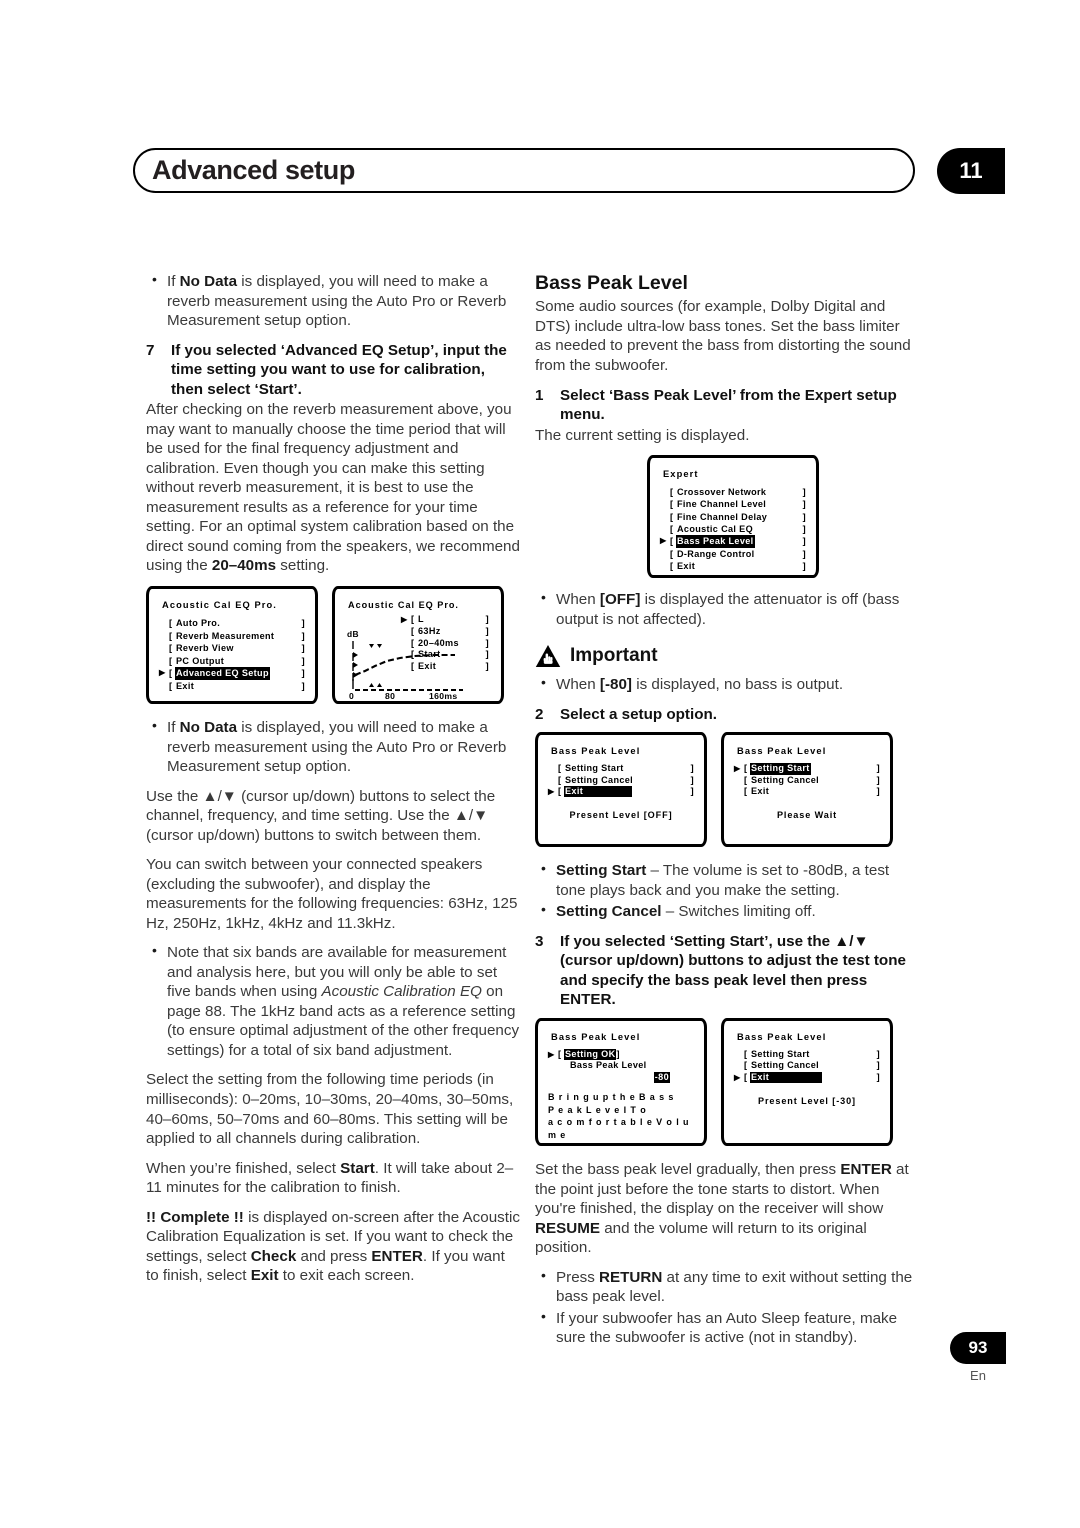 Image resolution: width=1080 pixels, height=1528 pixels. Describe the element at coordinates (351, 695) in the screenshot. I see `svg-text: 0` at that location.